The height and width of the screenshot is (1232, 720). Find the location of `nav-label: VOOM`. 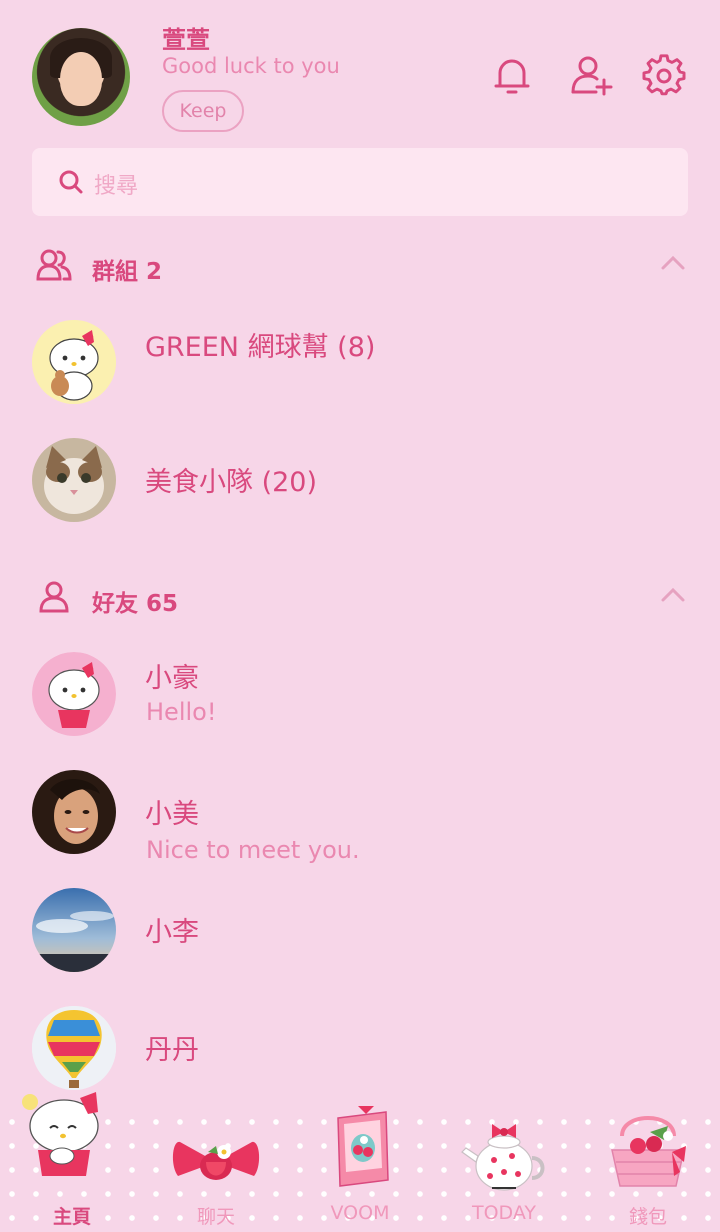

nav-label: VOOM is located at coordinates (360, 1213).